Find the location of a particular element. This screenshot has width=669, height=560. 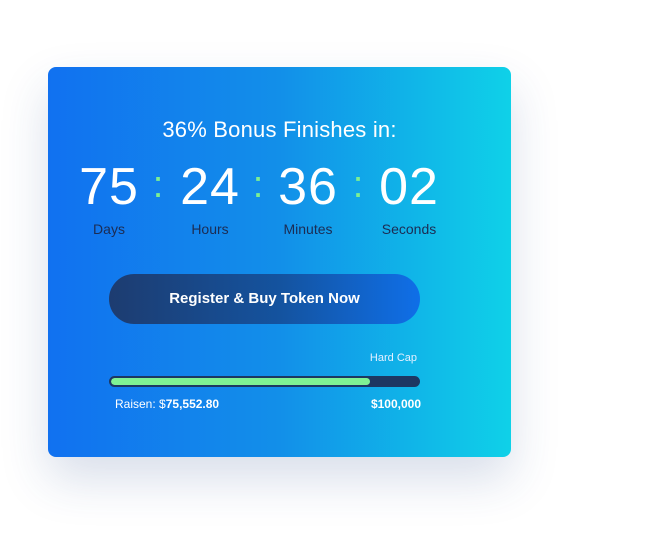

raised-label: Raisen: is located at coordinates (137, 404).